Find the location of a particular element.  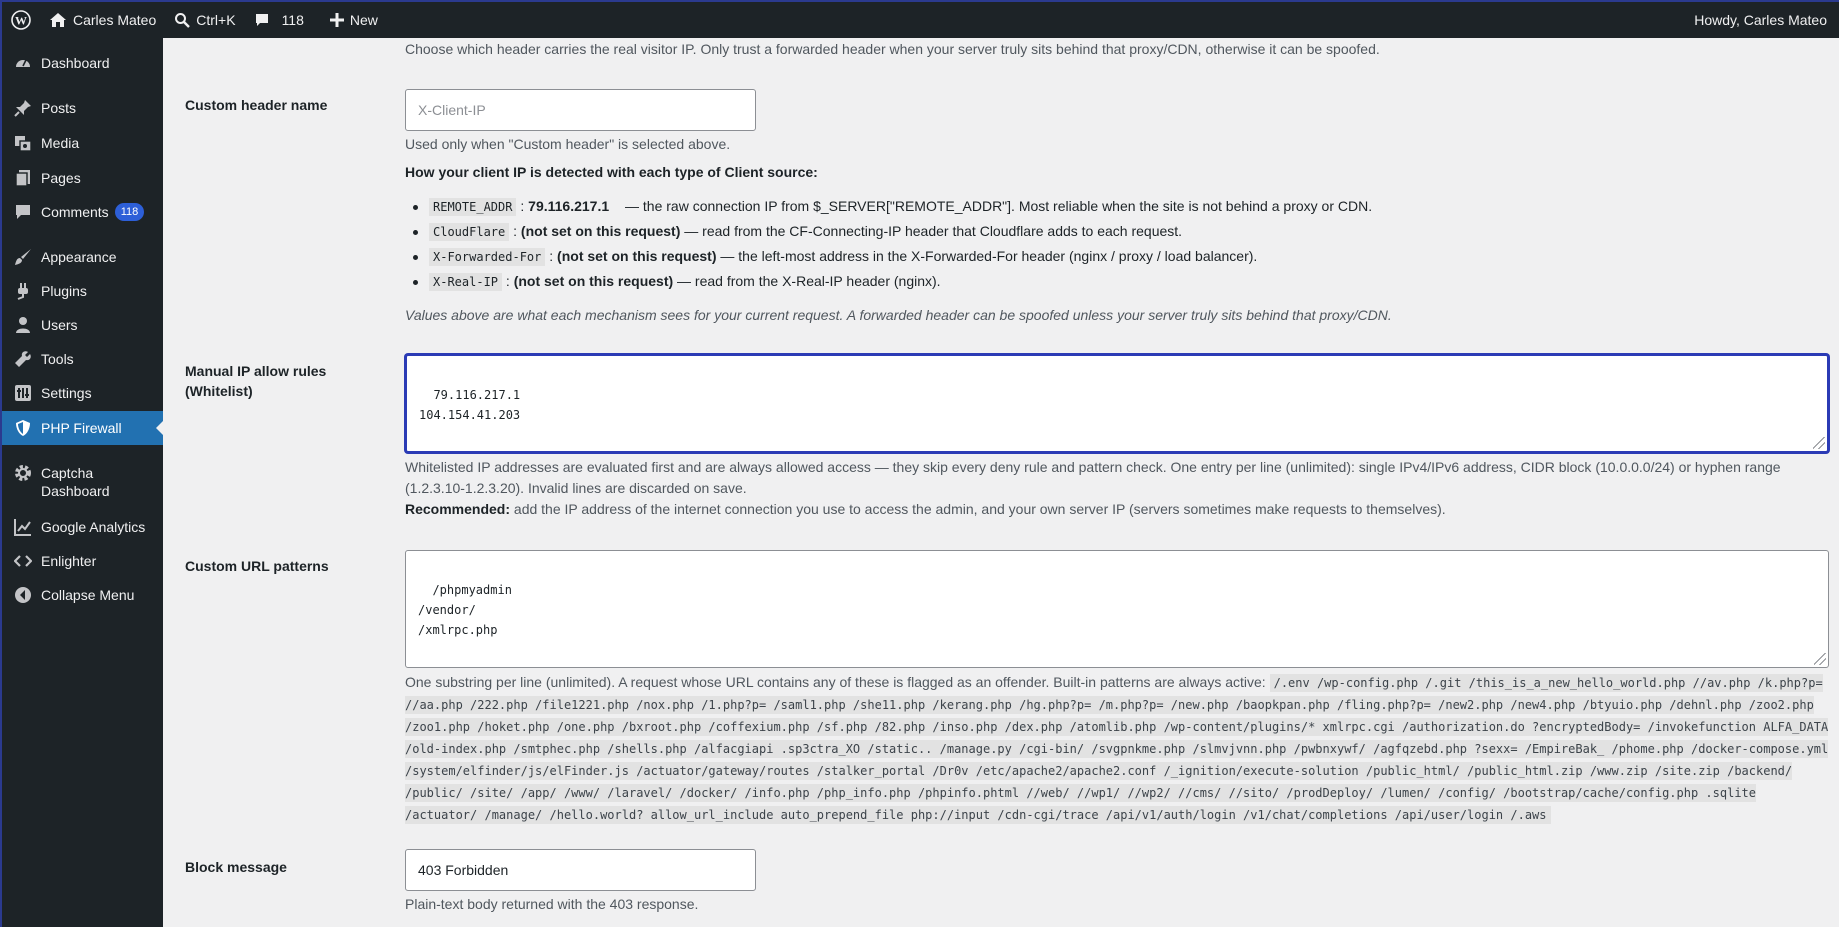

sidebar-item-label: Dashboard is located at coordinates (75, 63).